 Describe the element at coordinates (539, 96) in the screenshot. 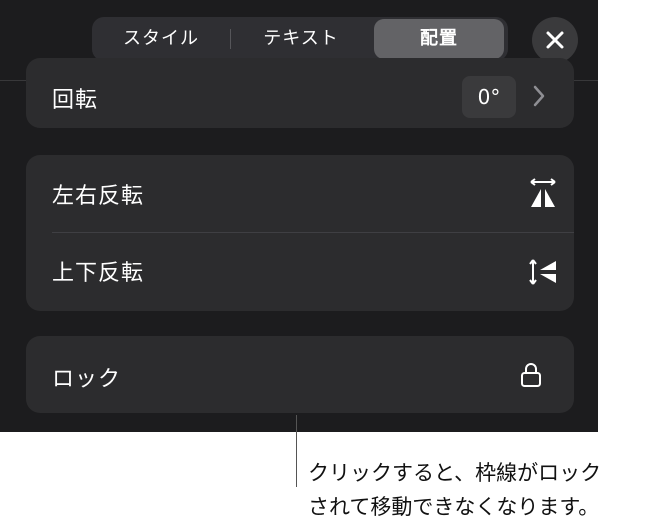

I see `chevron-right-icon` at that location.